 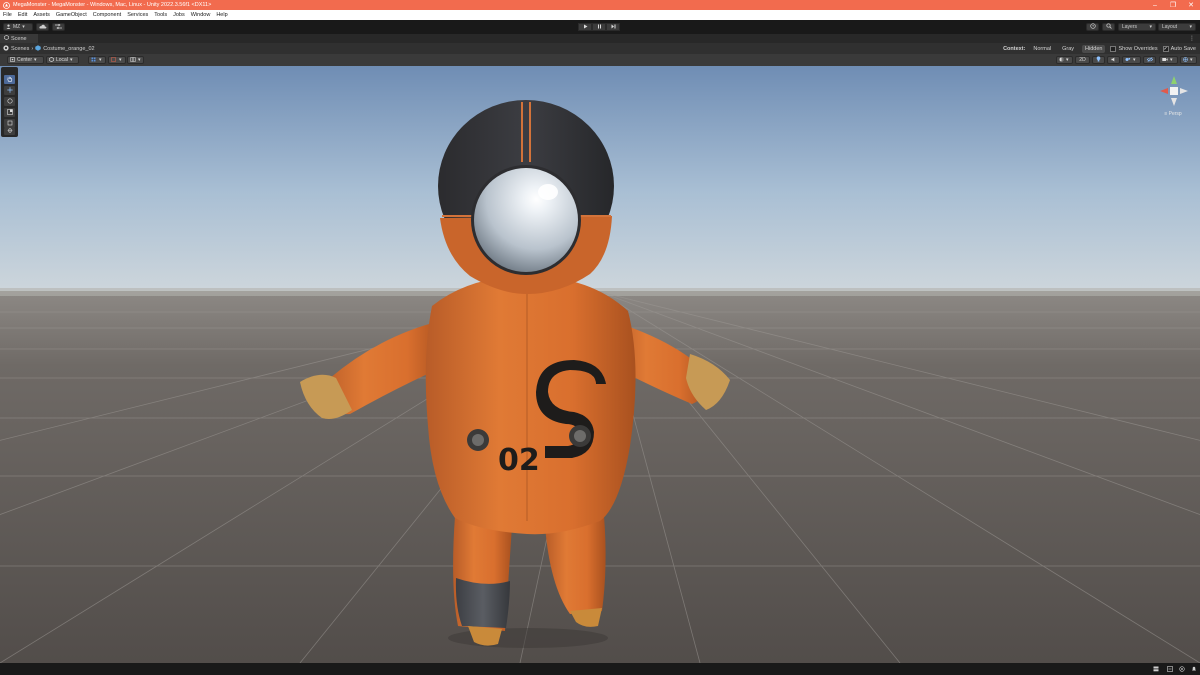 What do you see at coordinates (9, 131) in the screenshot?
I see `transform-tool-button` at bounding box center [9, 131].